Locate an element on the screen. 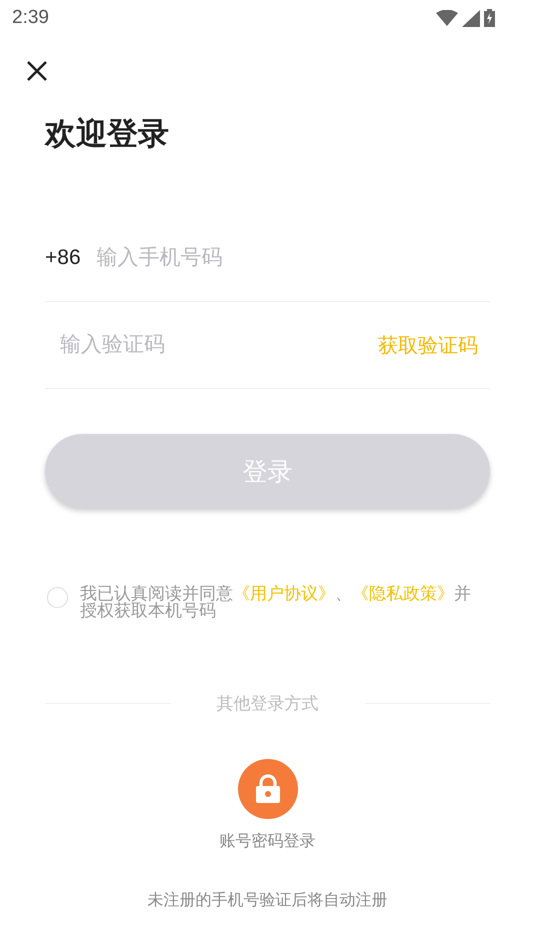 This screenshot has width=535, height=951. phone-input: 输入手机号码 is located at coordinates (293, 258).